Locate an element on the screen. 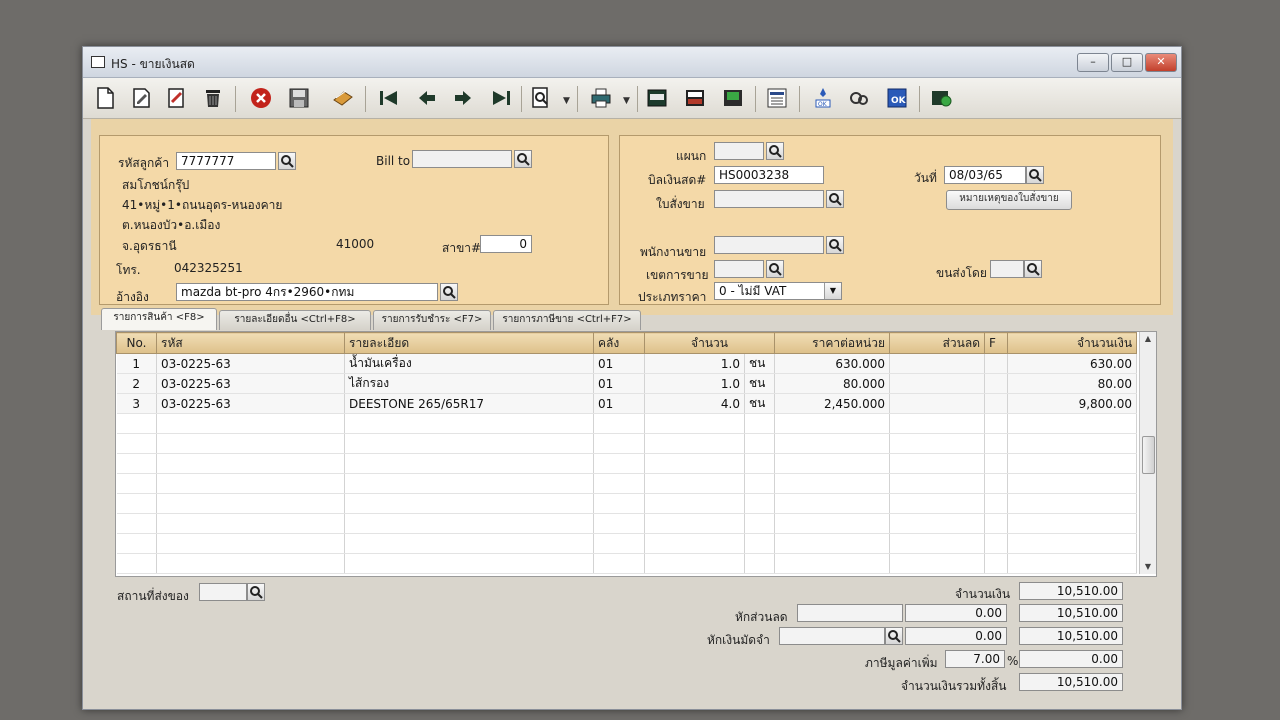 Image resolution: width=1280 pixels, height=720 pixels. scroll-down-icon: ▼ is located at coordinates (1148, 567).